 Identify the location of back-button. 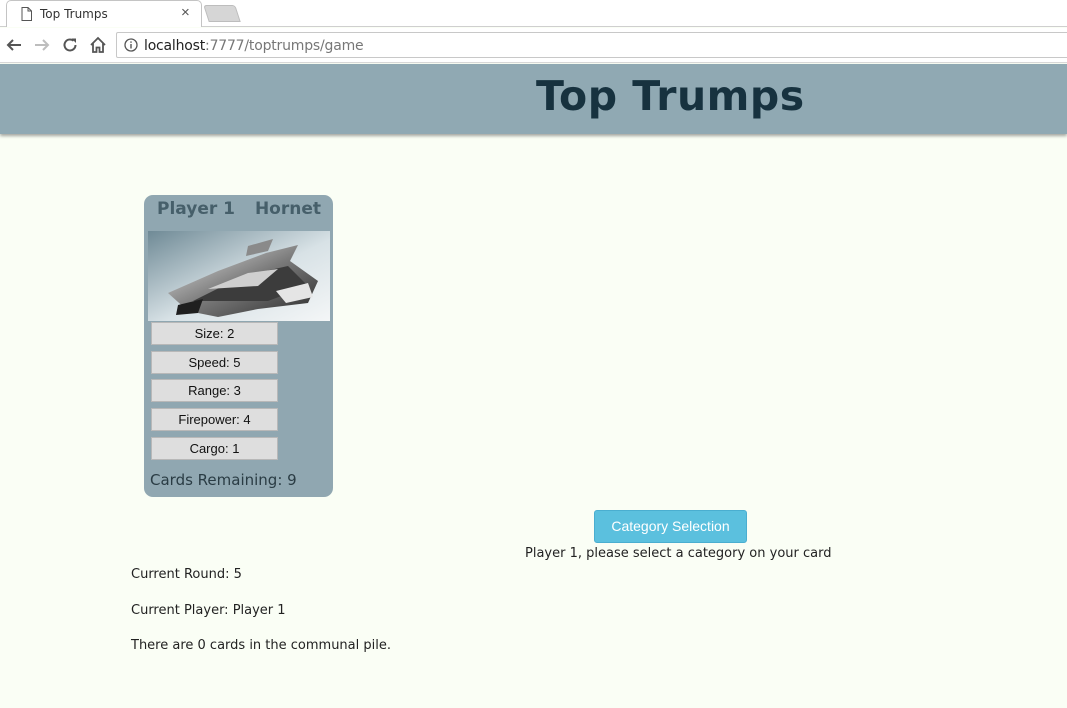
(14, 45).